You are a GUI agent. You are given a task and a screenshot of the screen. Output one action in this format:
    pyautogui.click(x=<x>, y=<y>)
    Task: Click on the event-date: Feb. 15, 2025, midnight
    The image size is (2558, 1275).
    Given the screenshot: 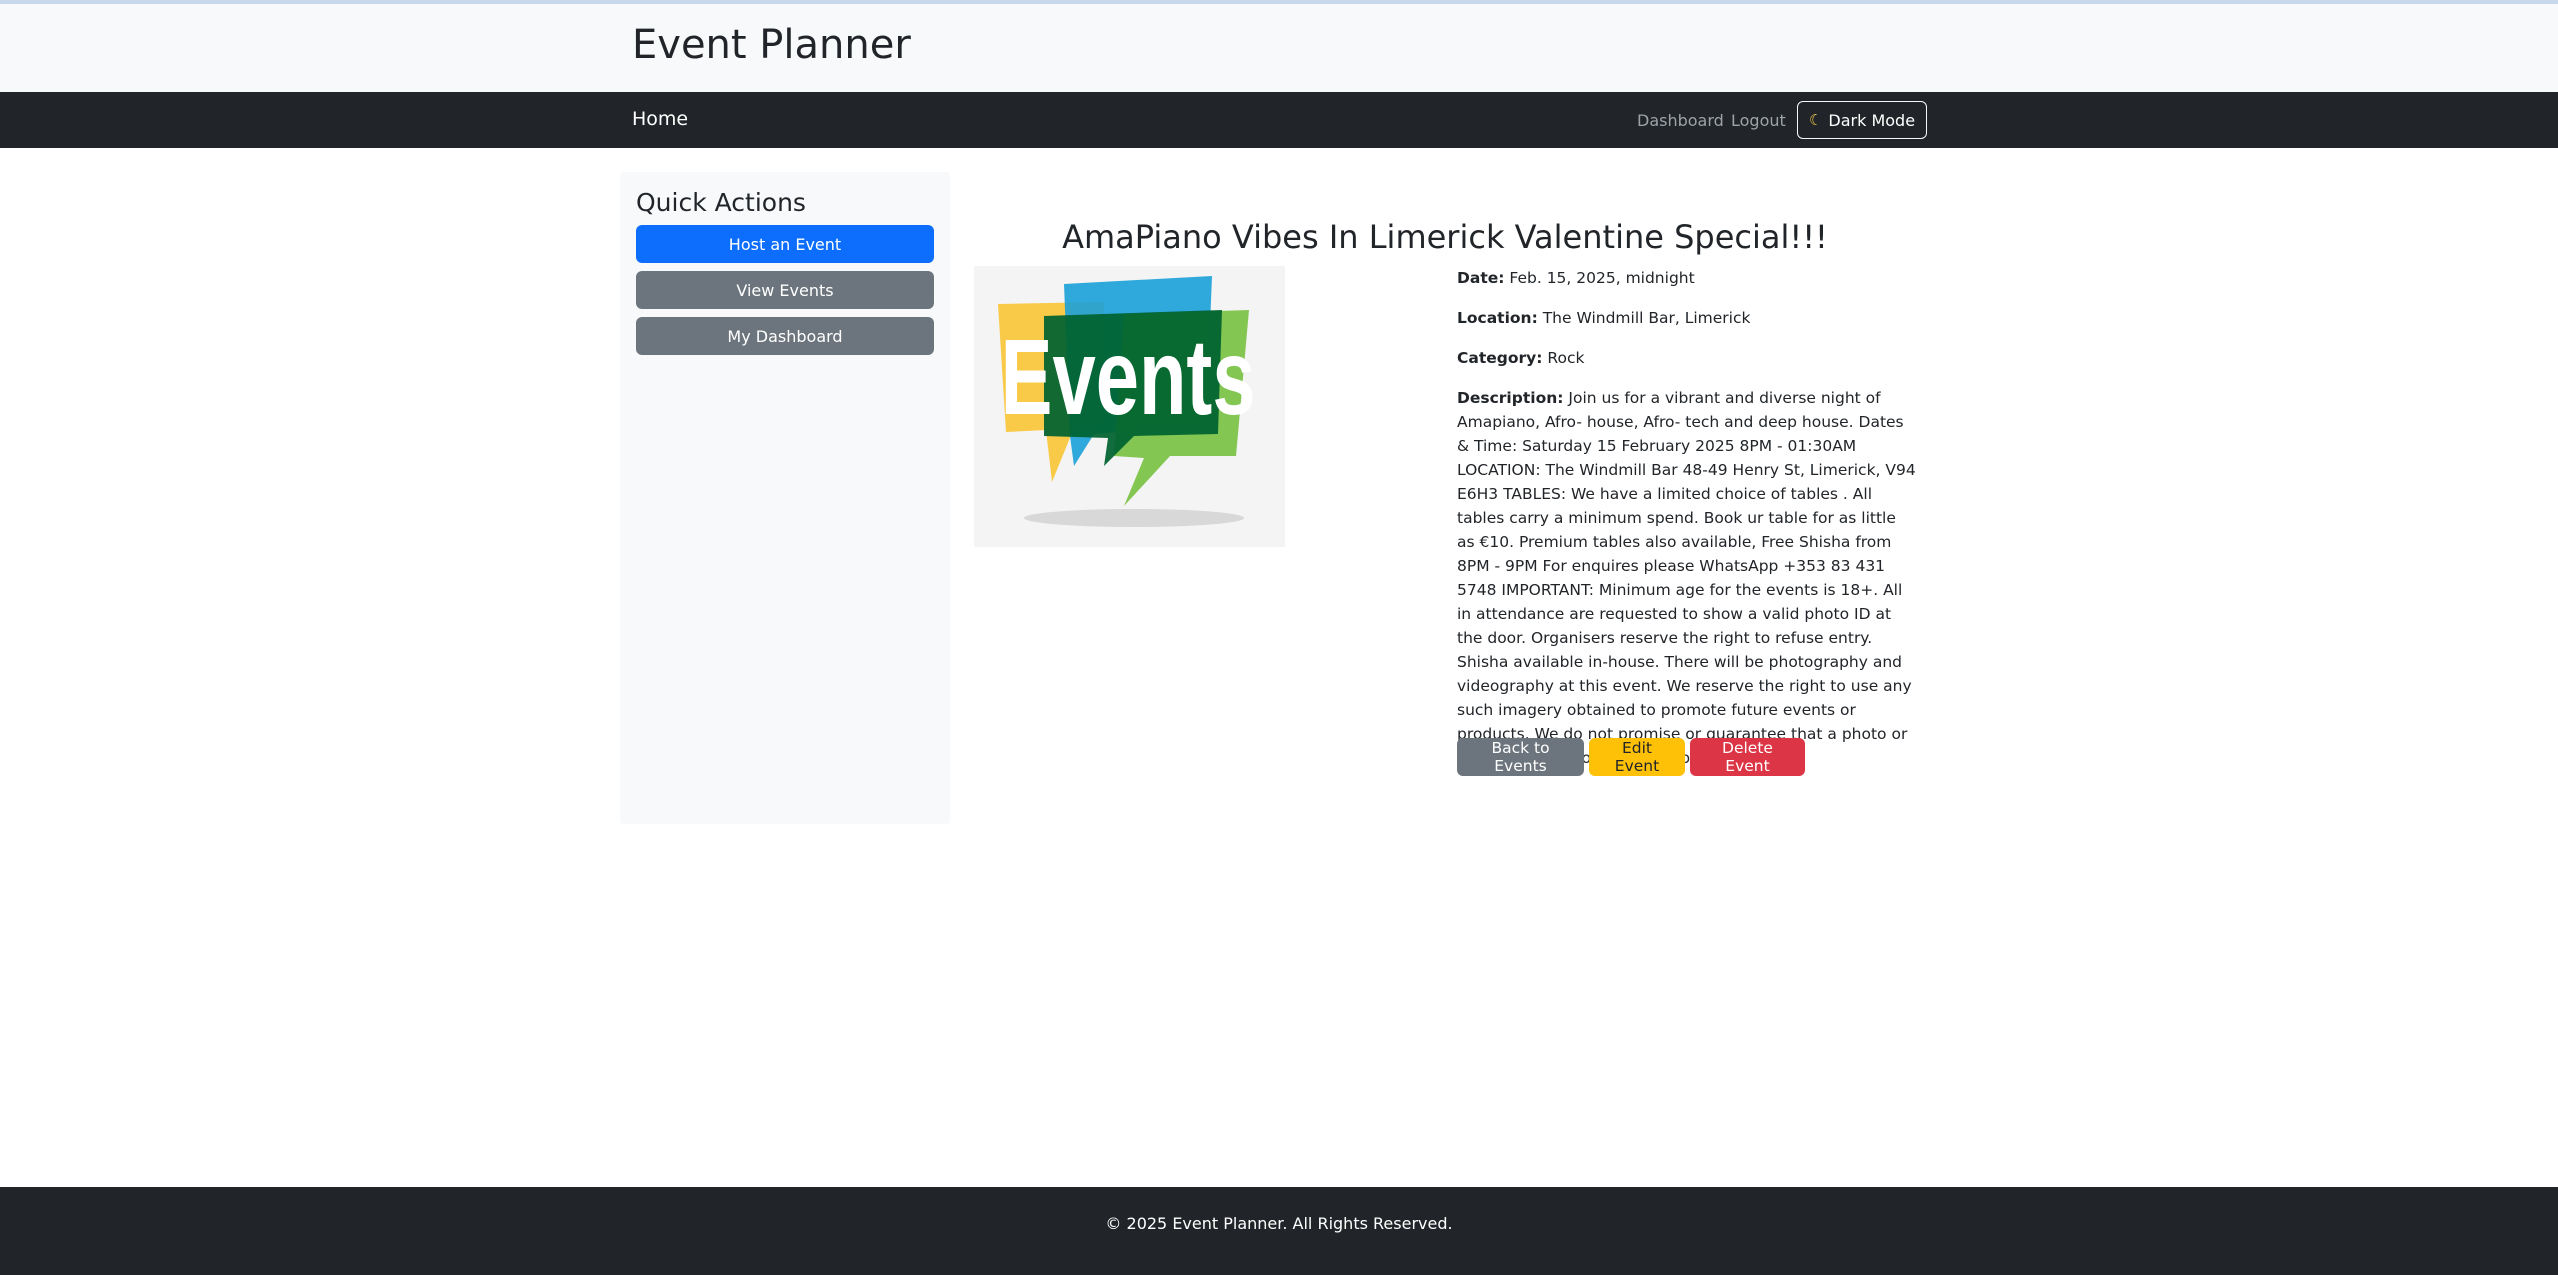 What is the action you would take?
    pyautogui.click(x=1602, y=278)
    